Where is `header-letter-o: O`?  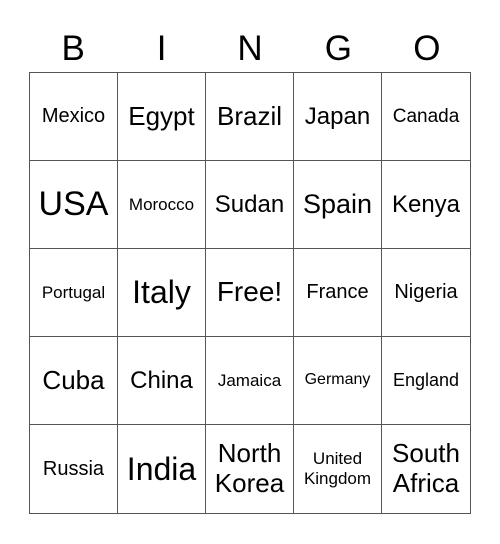 header-letter-o: O is located at coordinates (427, 48).